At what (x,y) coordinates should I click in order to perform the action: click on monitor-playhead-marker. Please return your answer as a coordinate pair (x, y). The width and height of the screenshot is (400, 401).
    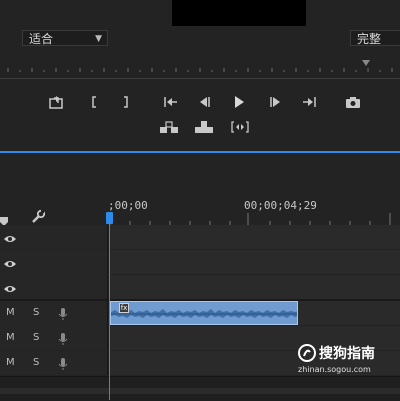
    Looking at the image, I should click on (366, 63).